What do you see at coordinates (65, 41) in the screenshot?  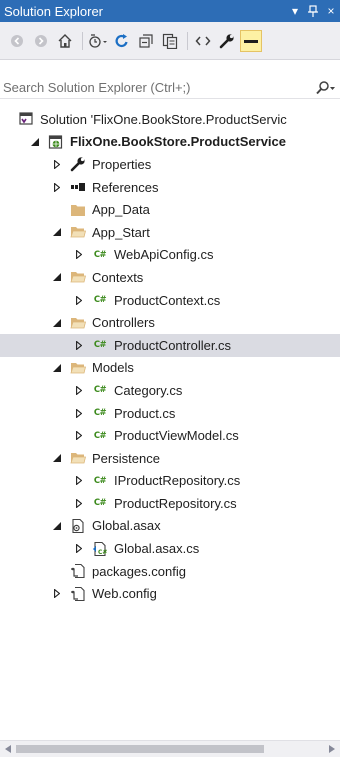 I see `home-button` at bounding box center [65, 41].